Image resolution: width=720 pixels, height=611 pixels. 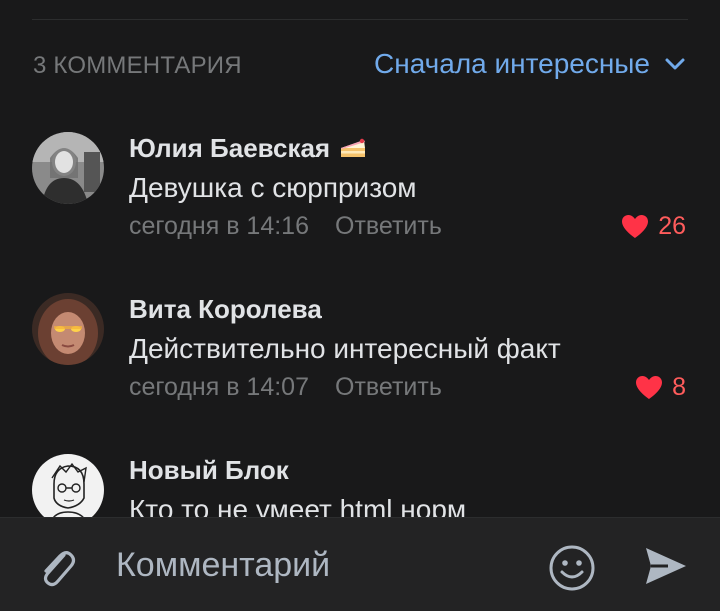 I want to click on comment-item: Новый Блок Кто то не умеет html норм, so click(x=360, y=485).